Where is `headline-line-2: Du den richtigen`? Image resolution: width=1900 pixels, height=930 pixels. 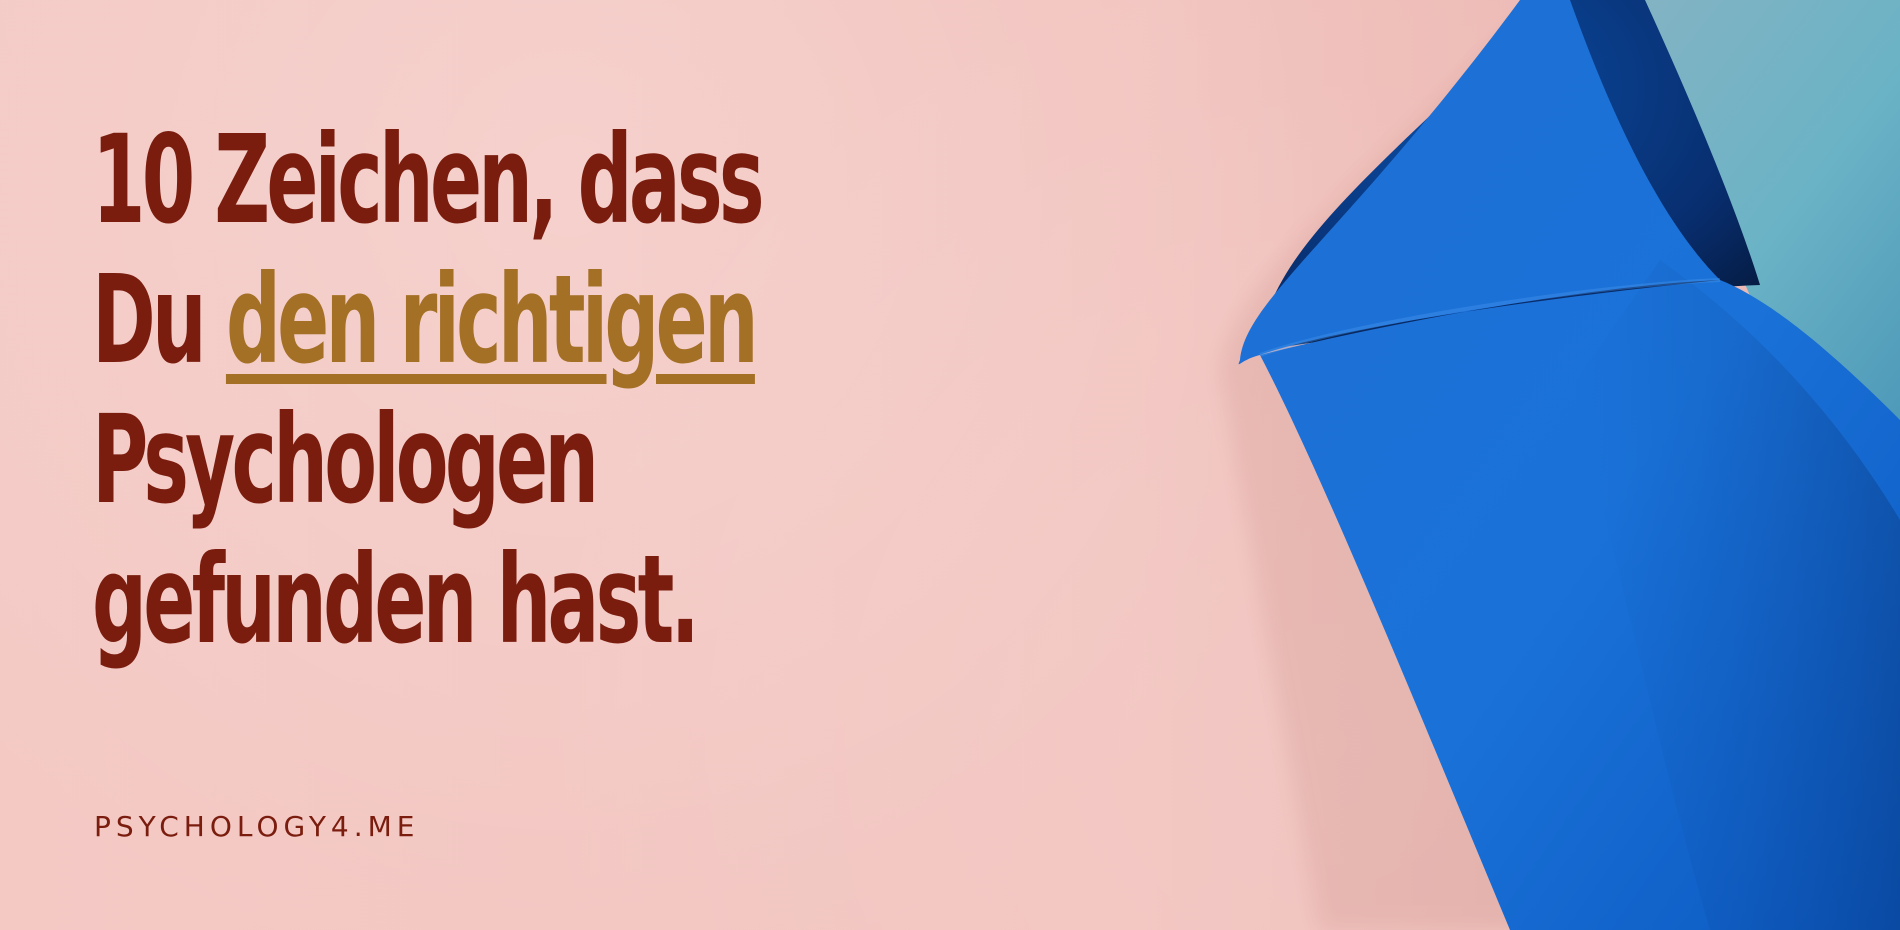 headline-line-2: Du den richtigen is located at coordinates (425, 320).